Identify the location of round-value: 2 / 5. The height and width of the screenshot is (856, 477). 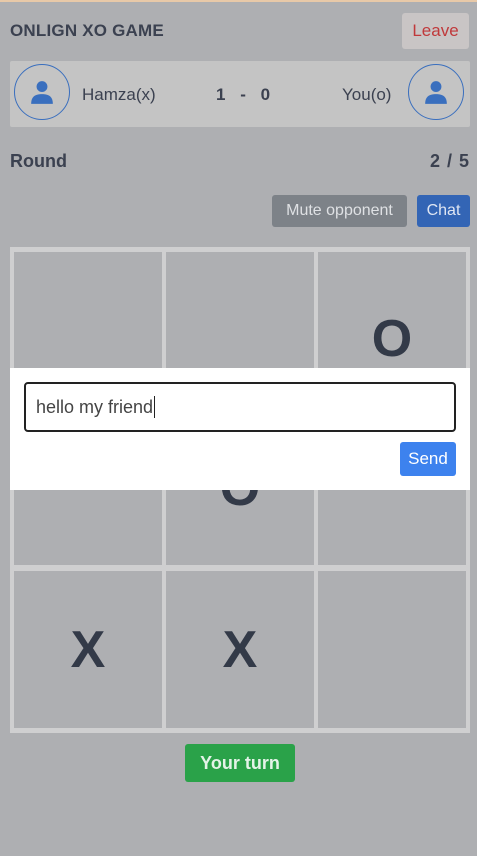
(449, 161).